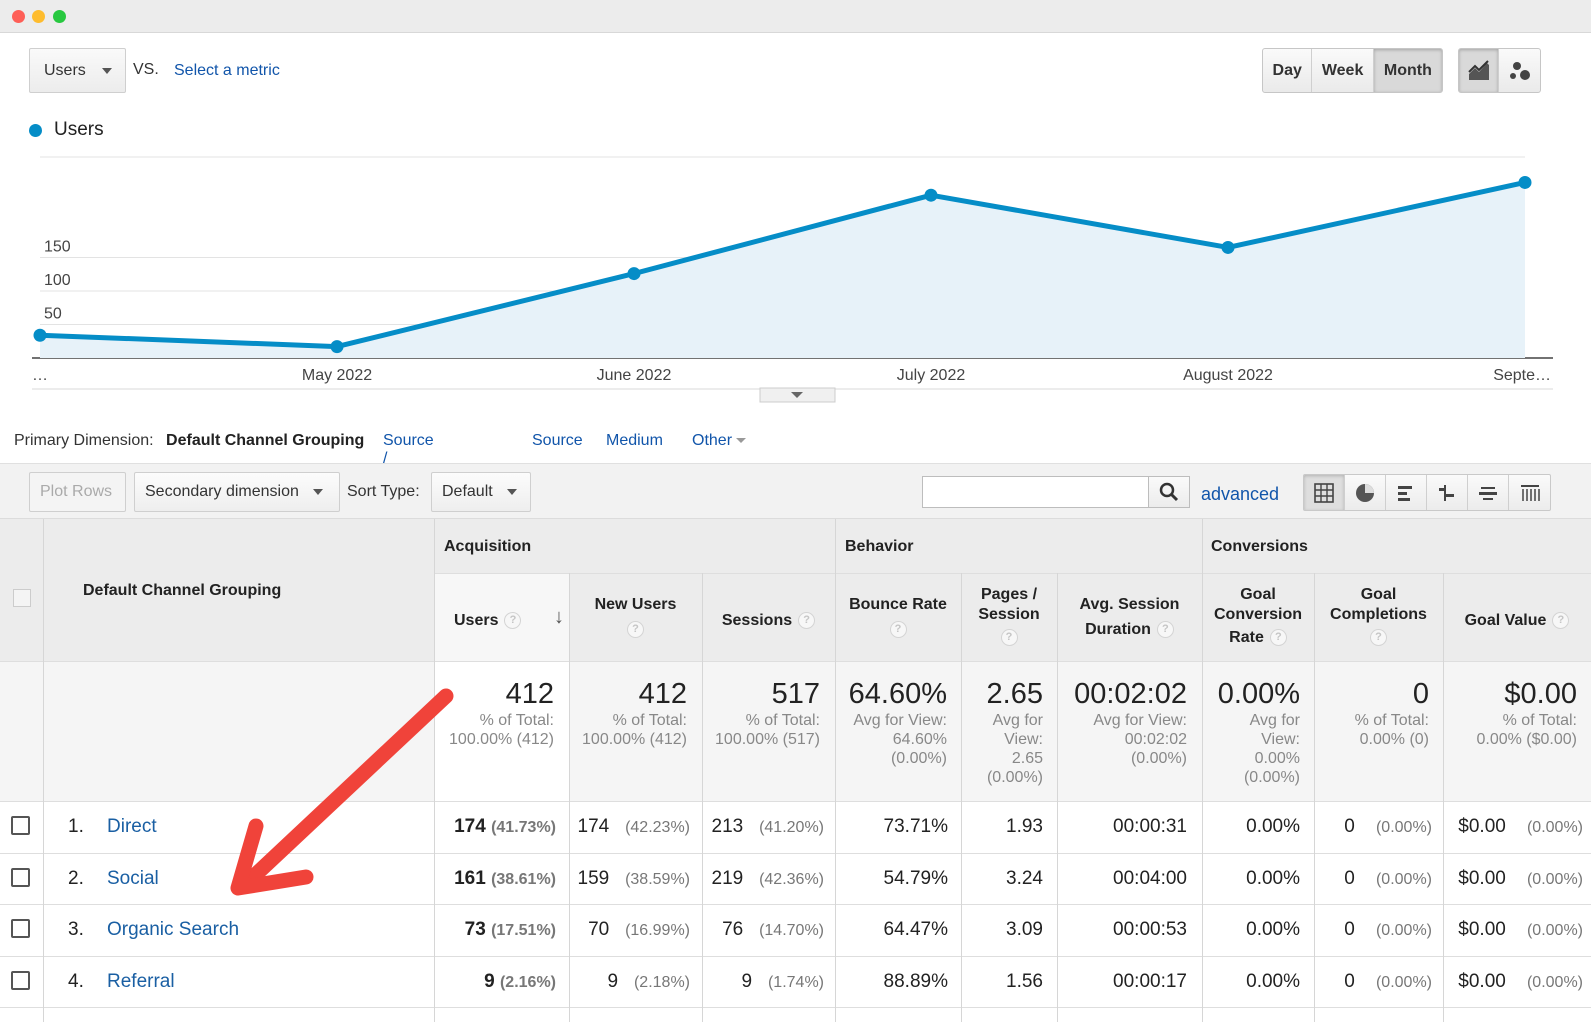  I want to click on annotation-arrow, so click(342, 792).